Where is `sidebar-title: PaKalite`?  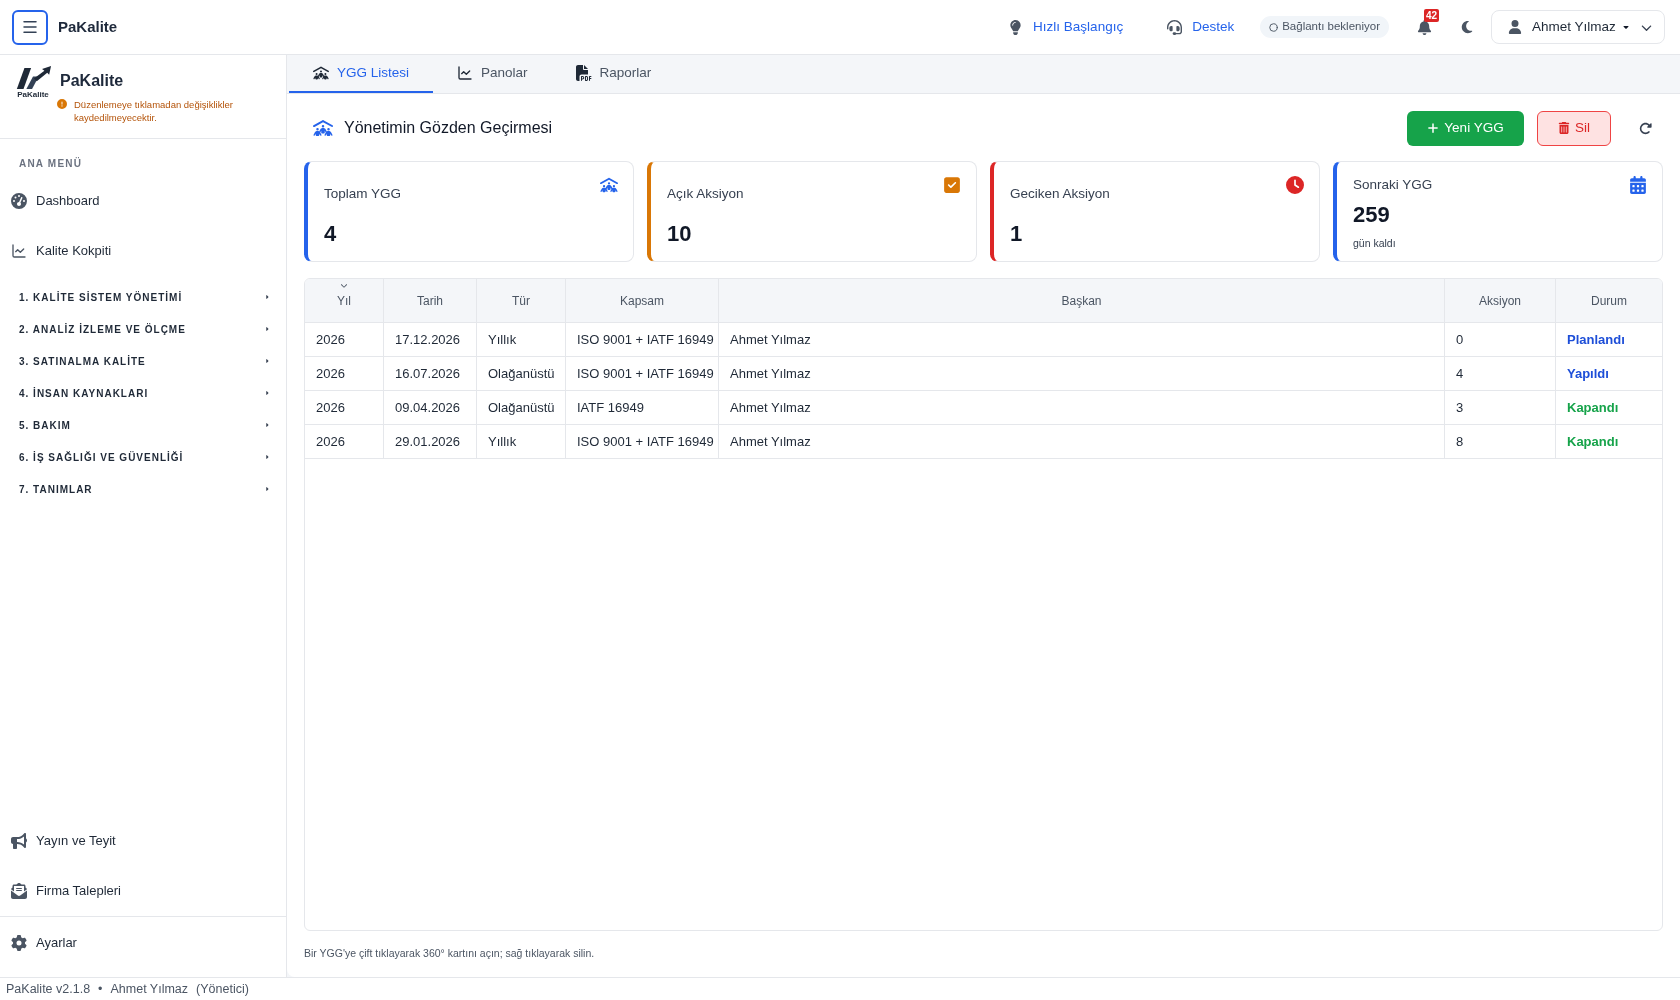 sidebar-title: PaKalite is located at coordinates (92, 81).